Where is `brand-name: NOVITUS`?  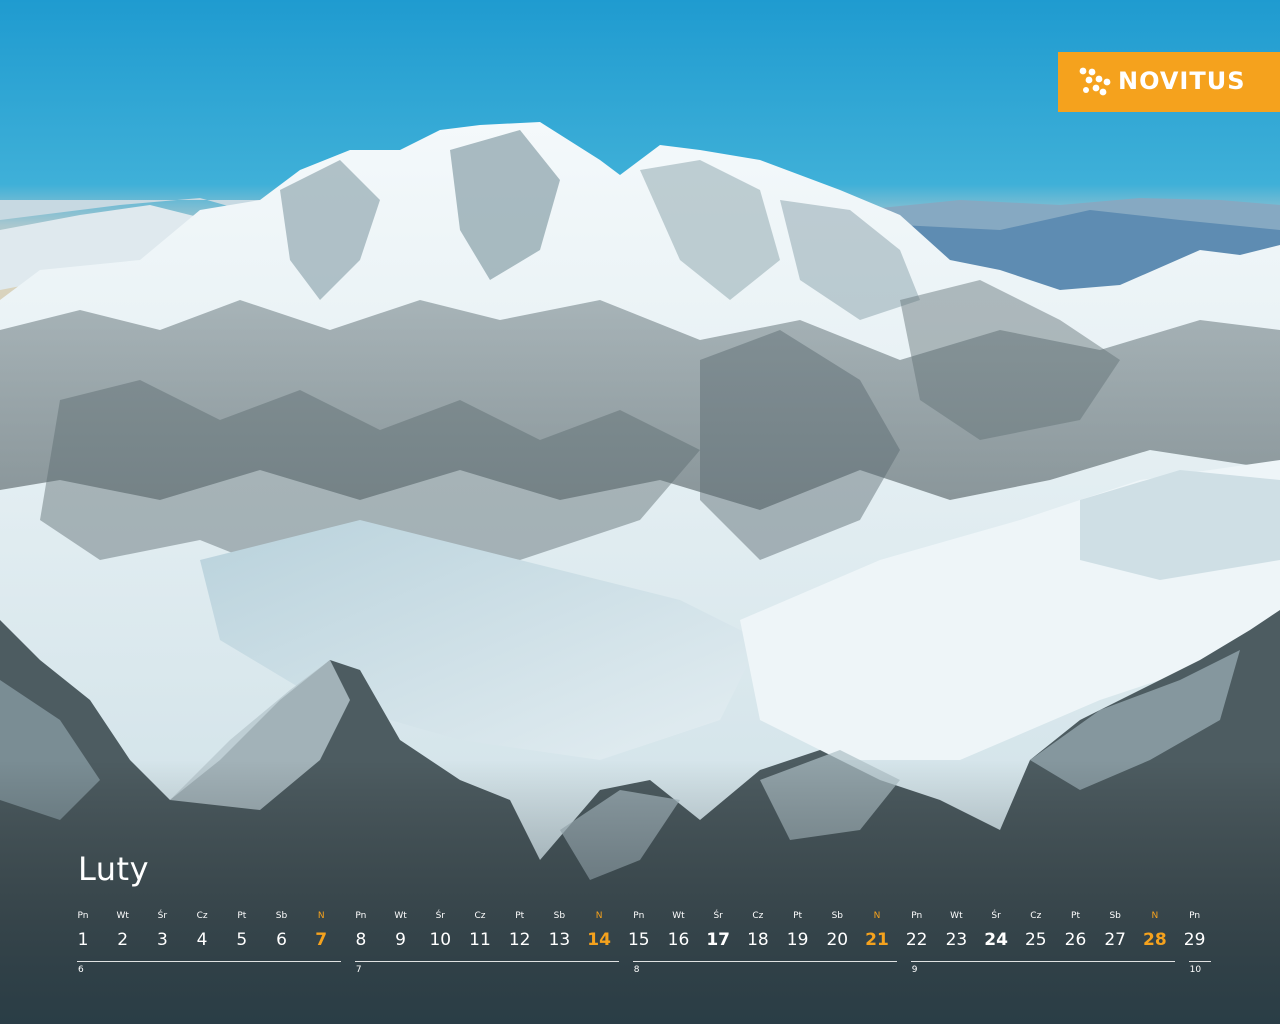
brand-name: NOVITUS is located at coordinates (1182, 81).